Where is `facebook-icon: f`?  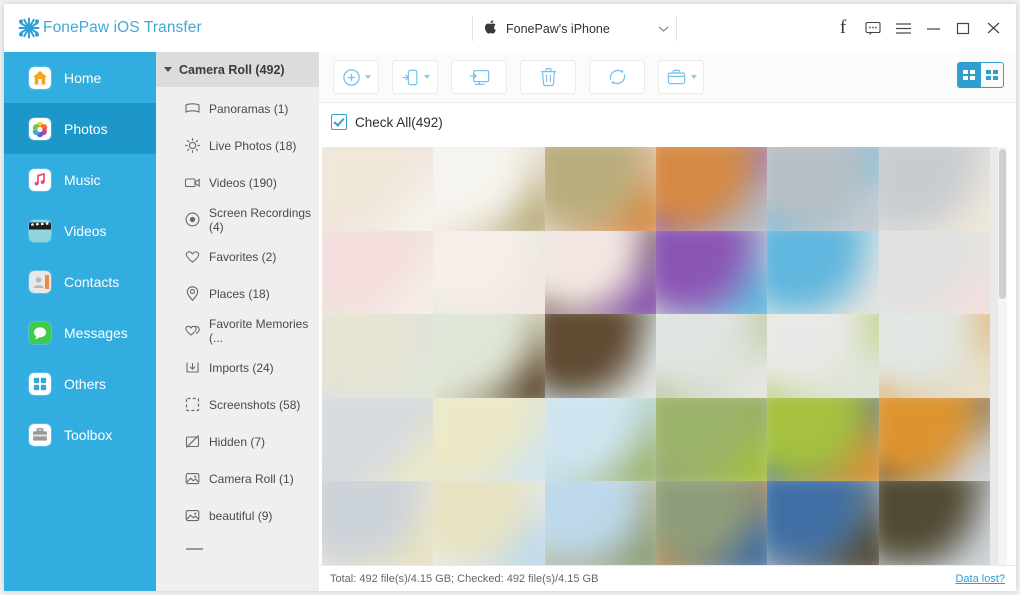
facebook-icon: f is located at coordinates (843, 28).